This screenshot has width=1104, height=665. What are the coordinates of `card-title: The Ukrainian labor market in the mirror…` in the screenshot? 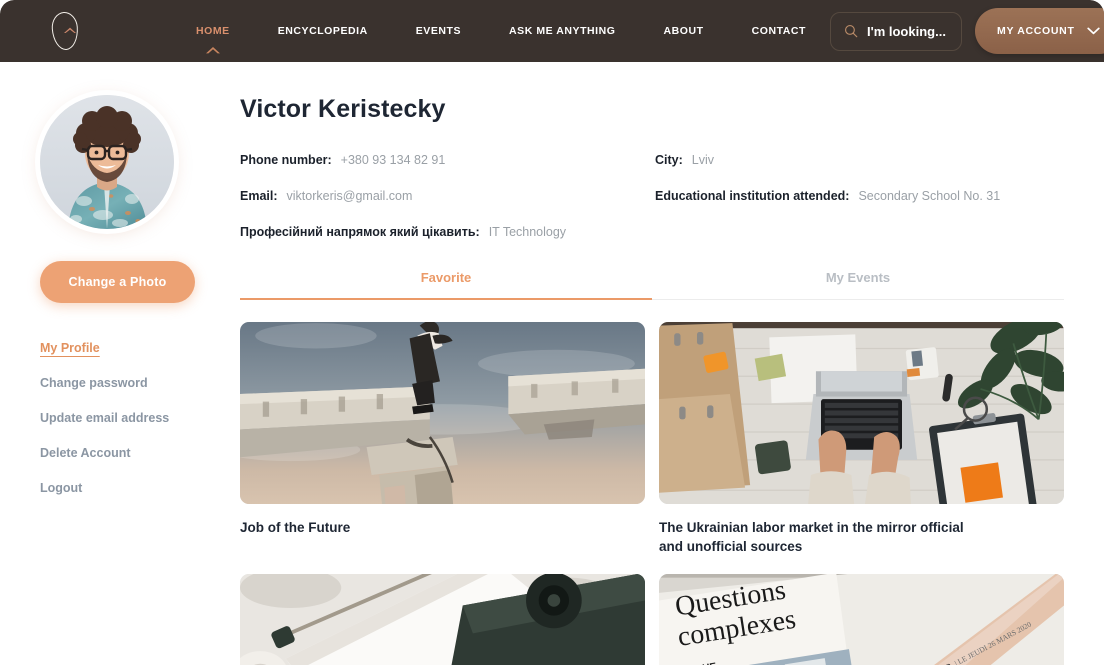 It's located at (811, 537).